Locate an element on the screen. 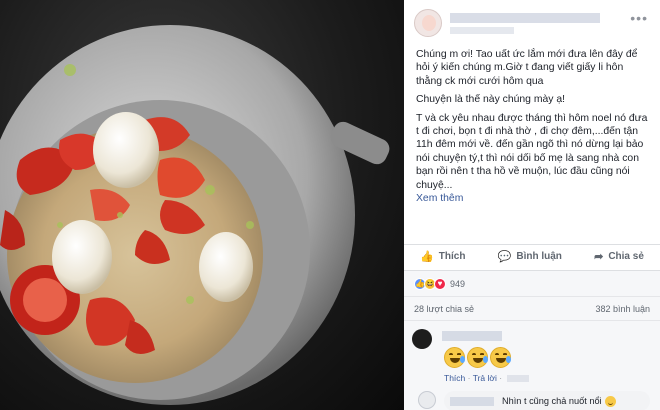  share-count: 28 lượt chia sẻ is located at coordinates (444, 309).